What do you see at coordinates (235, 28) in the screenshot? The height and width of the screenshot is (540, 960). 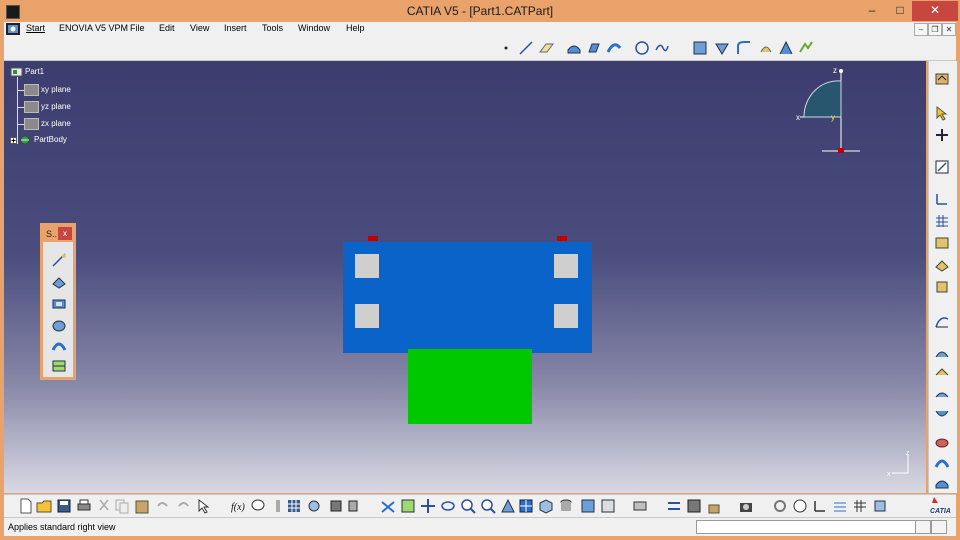 I see `menu-insert: Insert` at bounding box center [235, 28].